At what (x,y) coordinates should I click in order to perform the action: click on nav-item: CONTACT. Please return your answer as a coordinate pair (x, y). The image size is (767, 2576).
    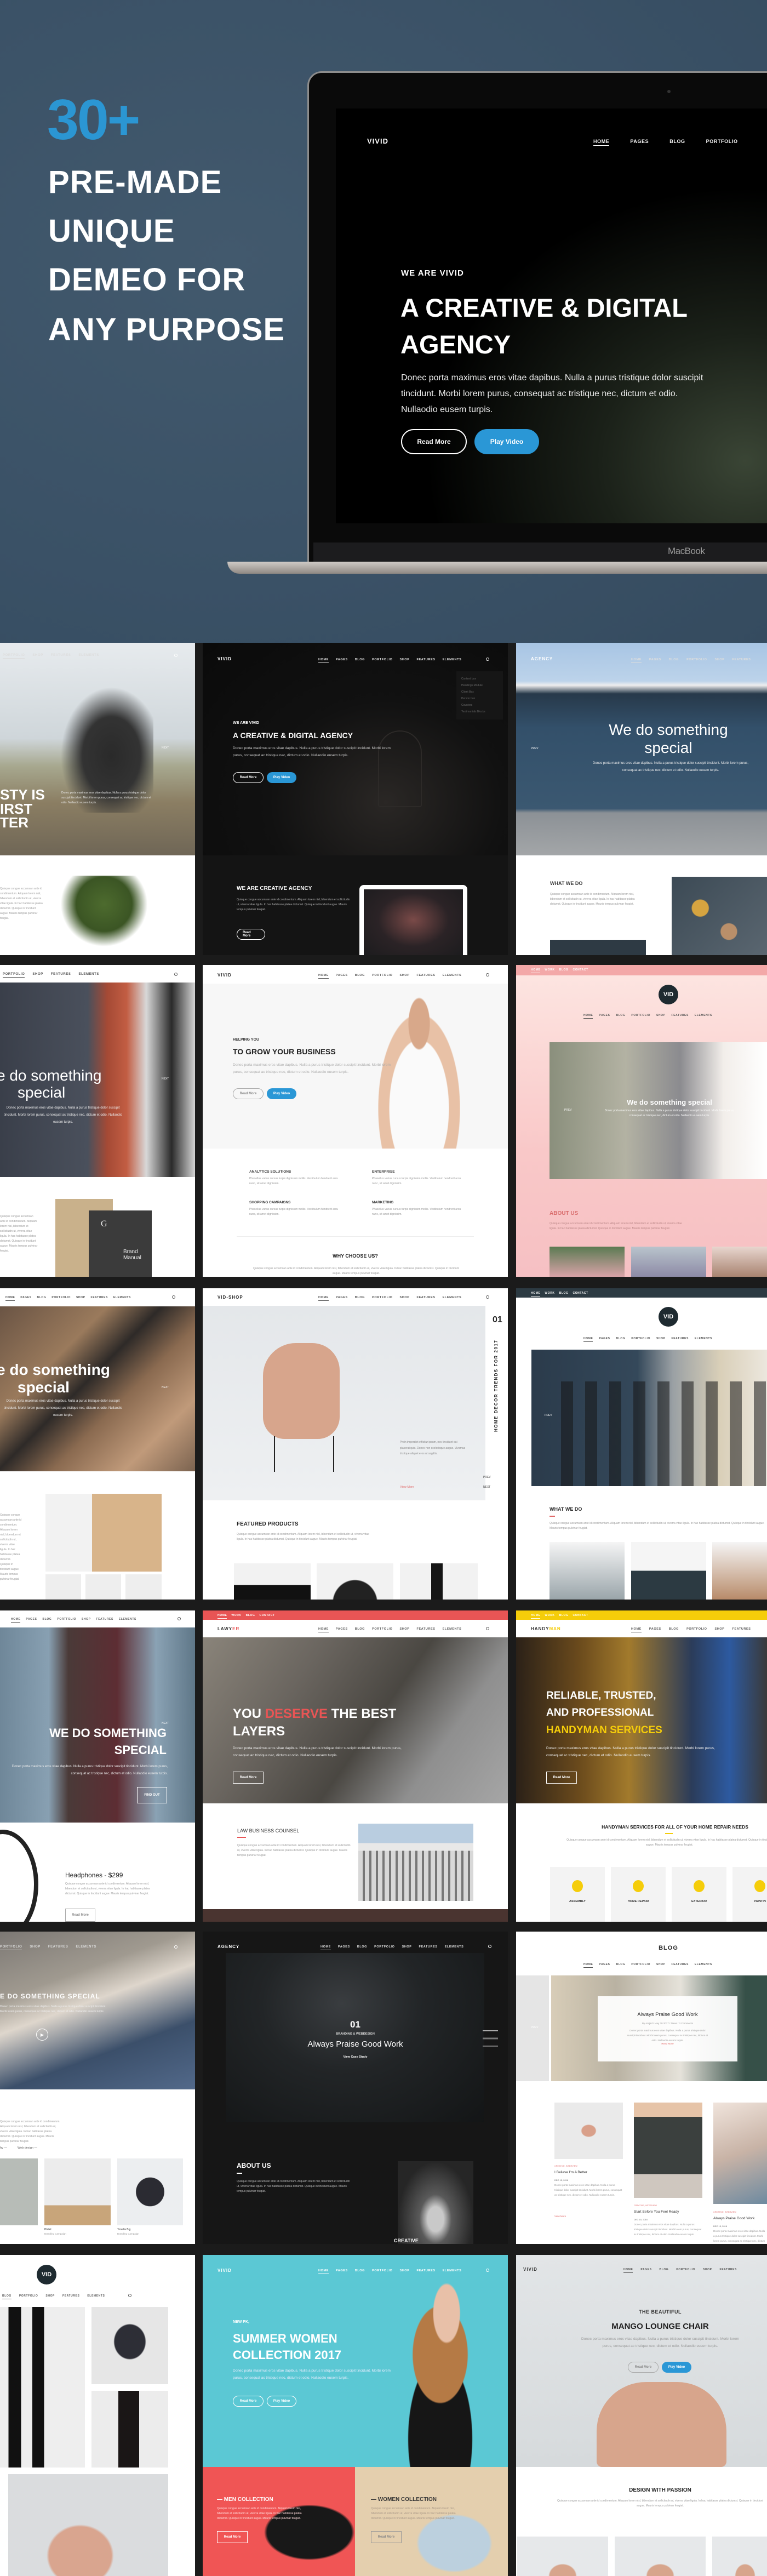
    Looking at the image, I should click on (580, 1617).